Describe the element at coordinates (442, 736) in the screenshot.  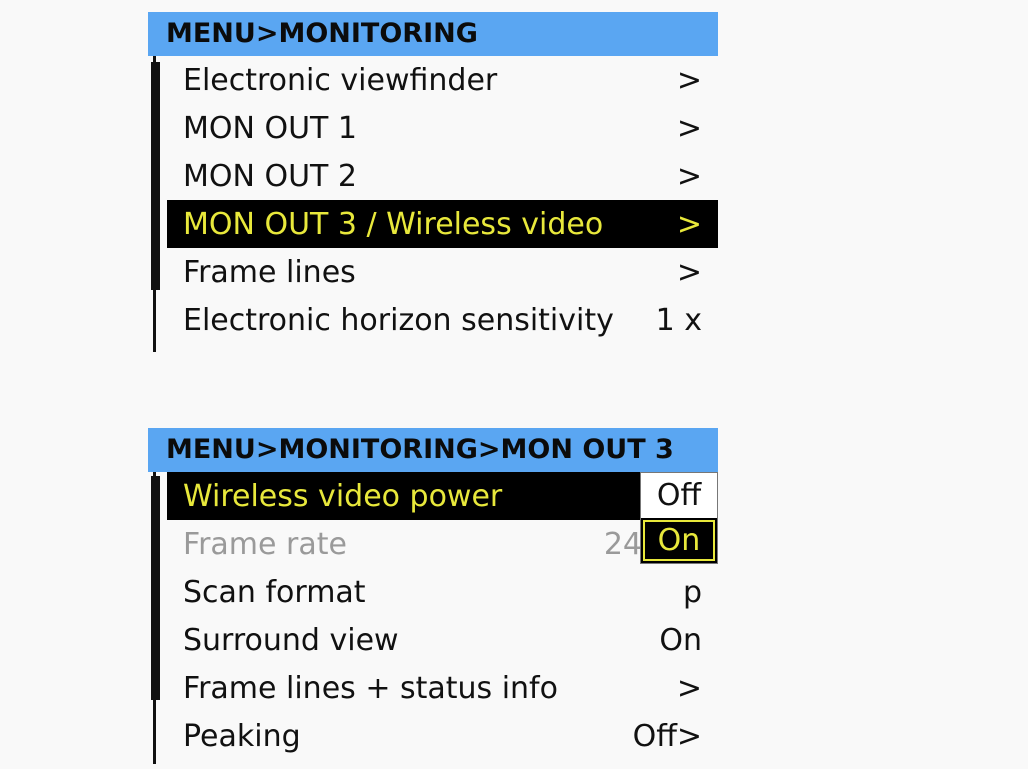
I see `menu-item-peaking: Peaking Off>` at that location.